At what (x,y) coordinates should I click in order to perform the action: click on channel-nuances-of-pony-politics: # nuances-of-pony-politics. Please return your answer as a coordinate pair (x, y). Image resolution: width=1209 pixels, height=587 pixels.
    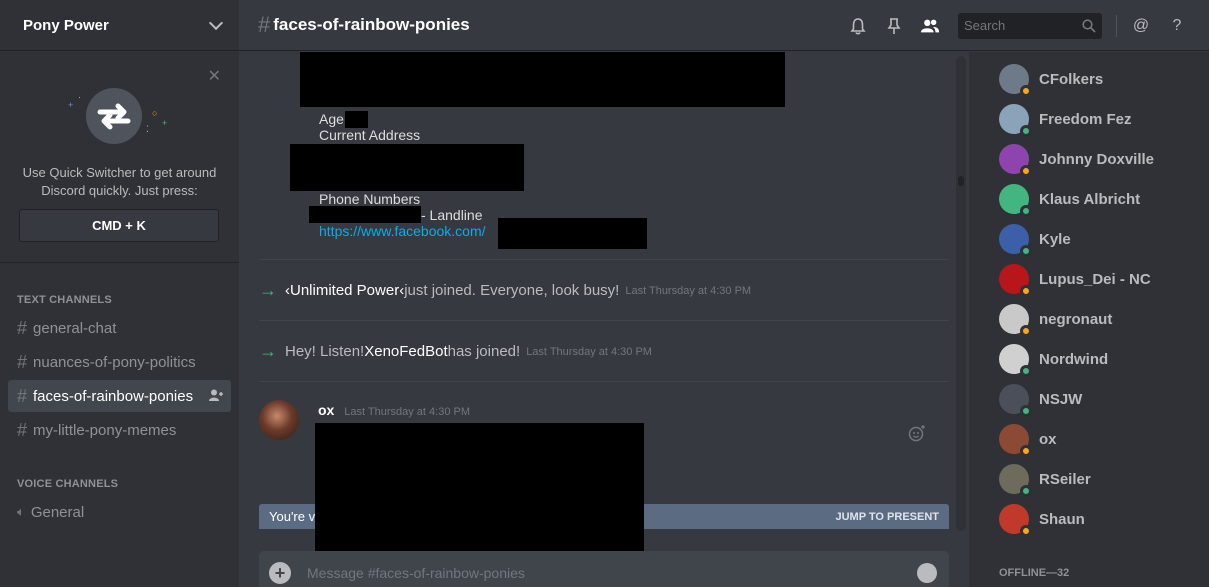
    Looking at the image, I should click on (119, 362).